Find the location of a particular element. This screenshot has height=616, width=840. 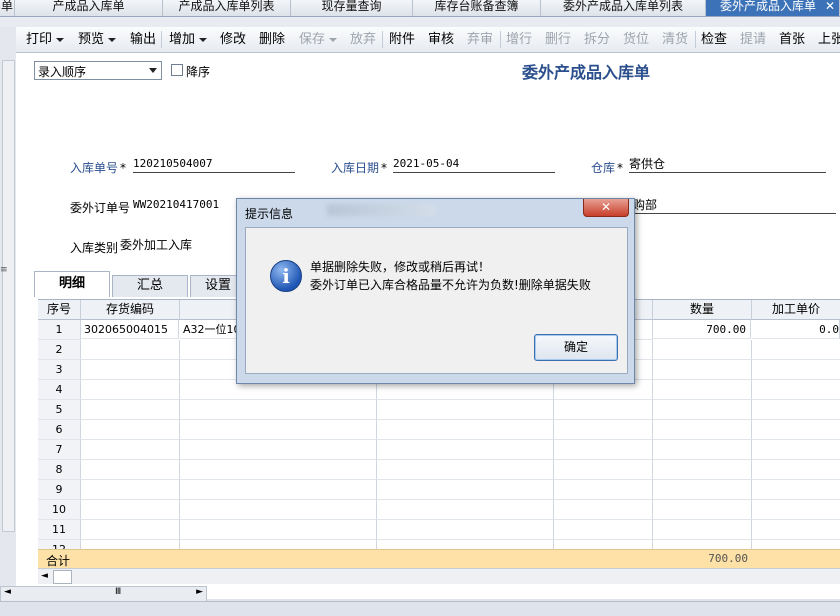

panel-horizontal-scrollbar: ◄ Ⅲ ► is located at coordinates (103, 594).